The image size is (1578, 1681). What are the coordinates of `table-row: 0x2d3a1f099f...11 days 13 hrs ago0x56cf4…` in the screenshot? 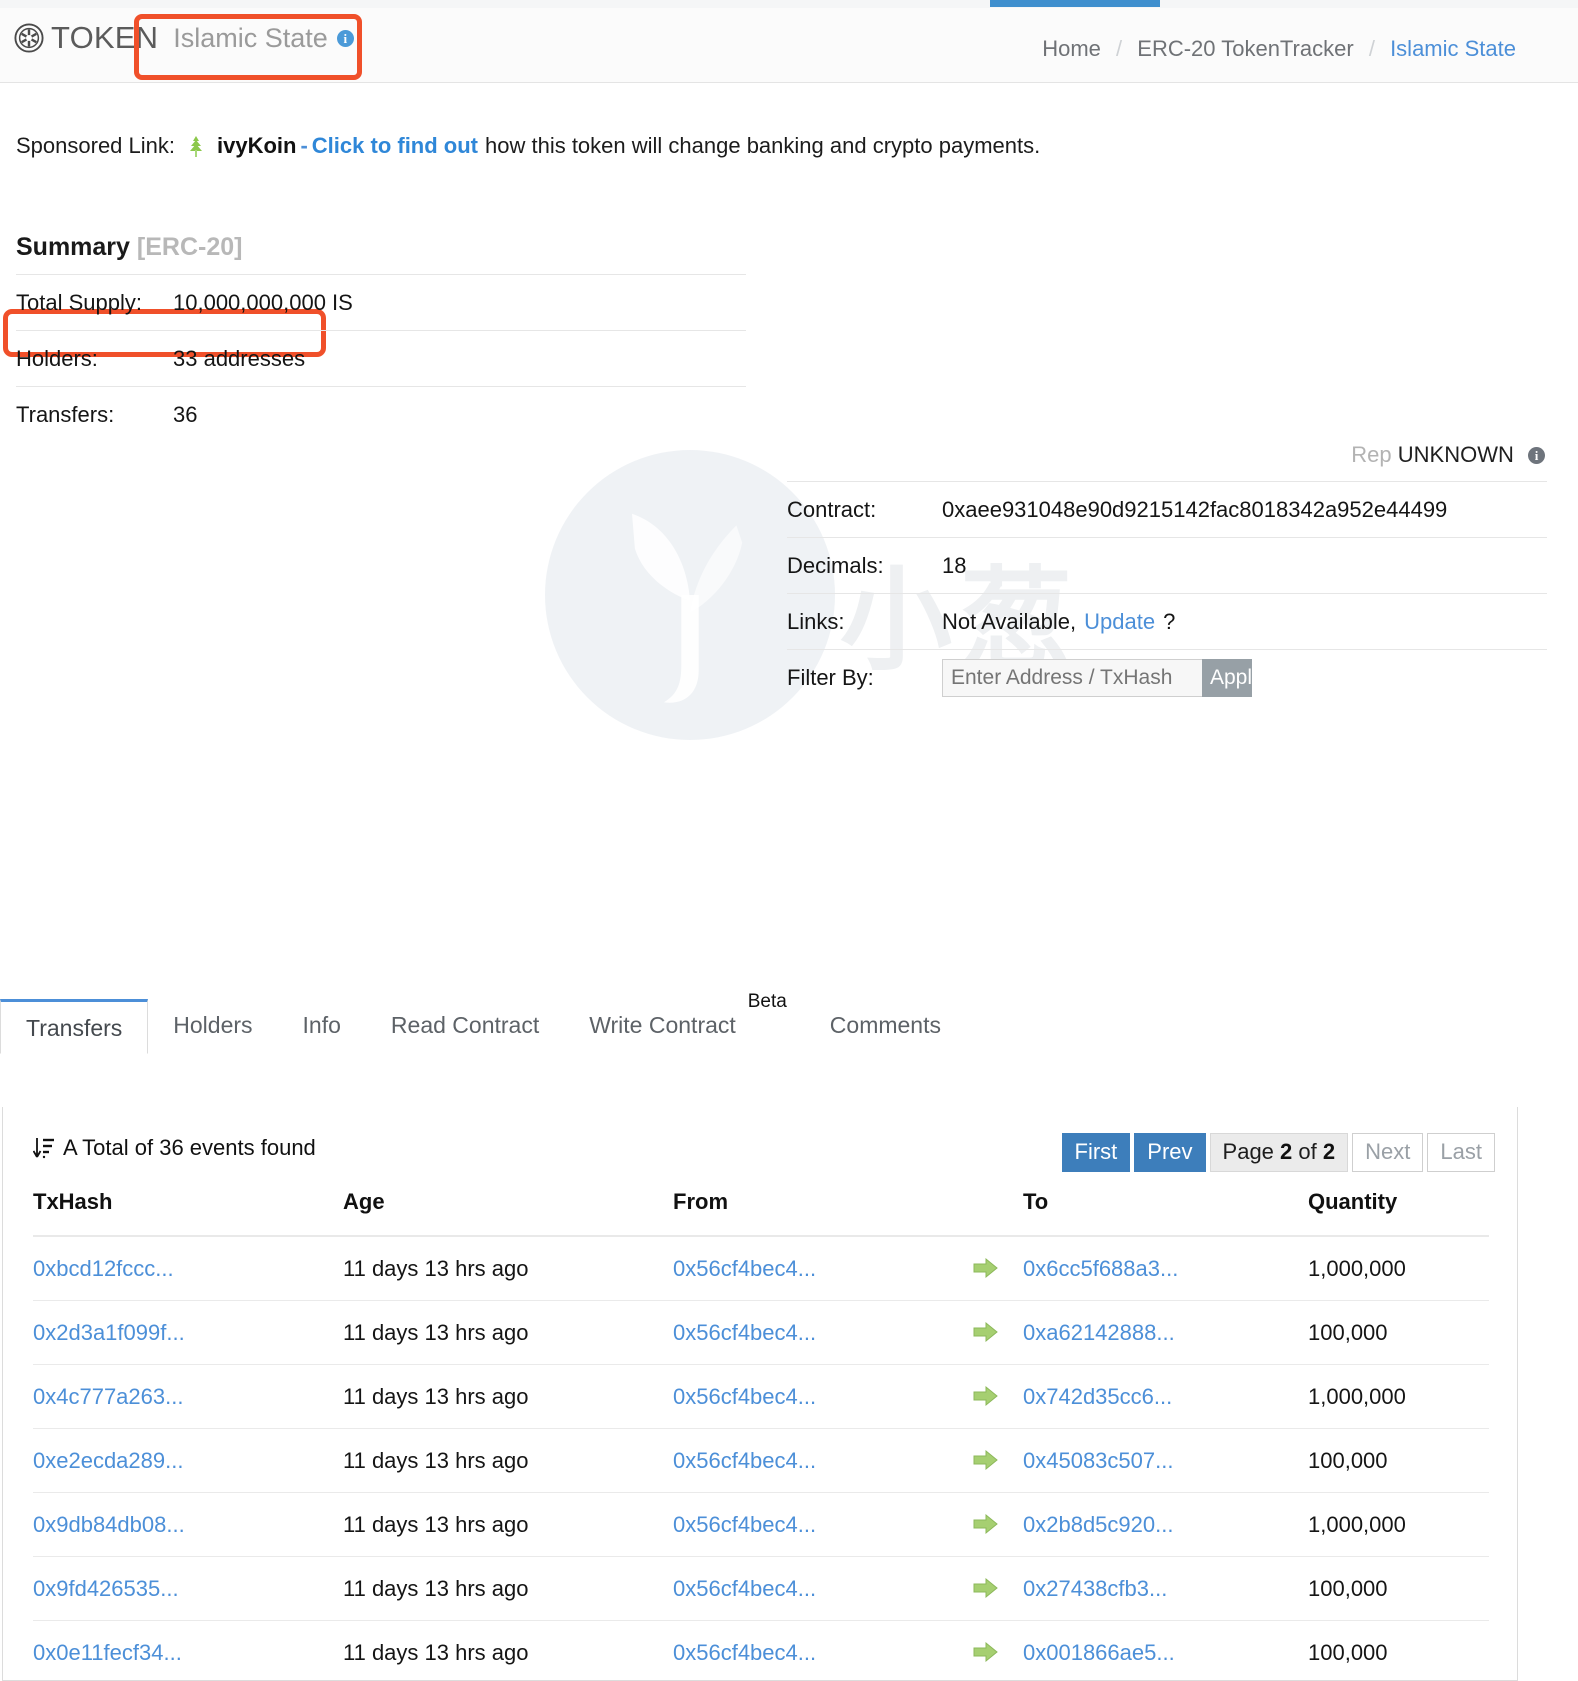 It's located at (761, 1333).